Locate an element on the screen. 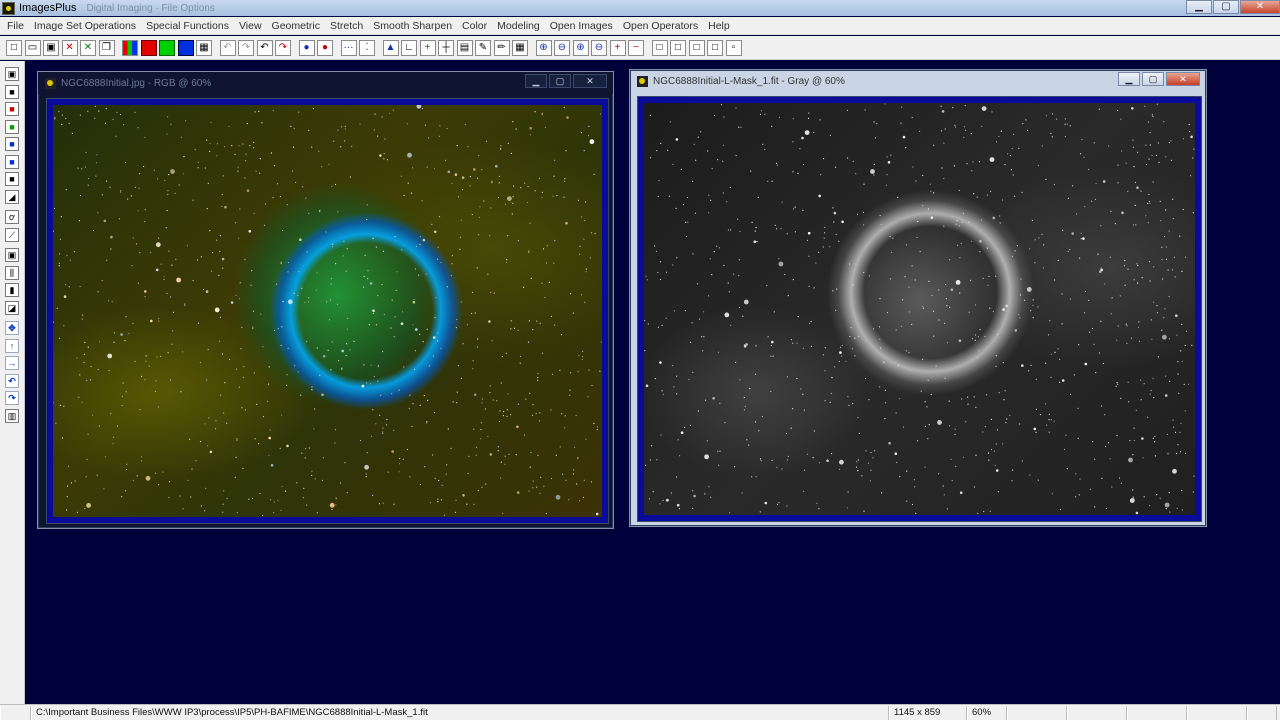 Image resolution: width=1280 pixels, height=720 pixels. image-window-rgb-close-button: ✕ is located at coordinates (590, 81).